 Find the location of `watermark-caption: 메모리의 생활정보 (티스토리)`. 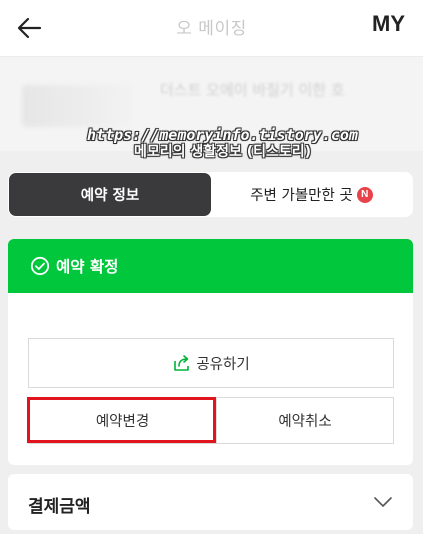

watermark-caption: 메모리의 생활정보 (티스토리) is located at coordinates (222, 152).